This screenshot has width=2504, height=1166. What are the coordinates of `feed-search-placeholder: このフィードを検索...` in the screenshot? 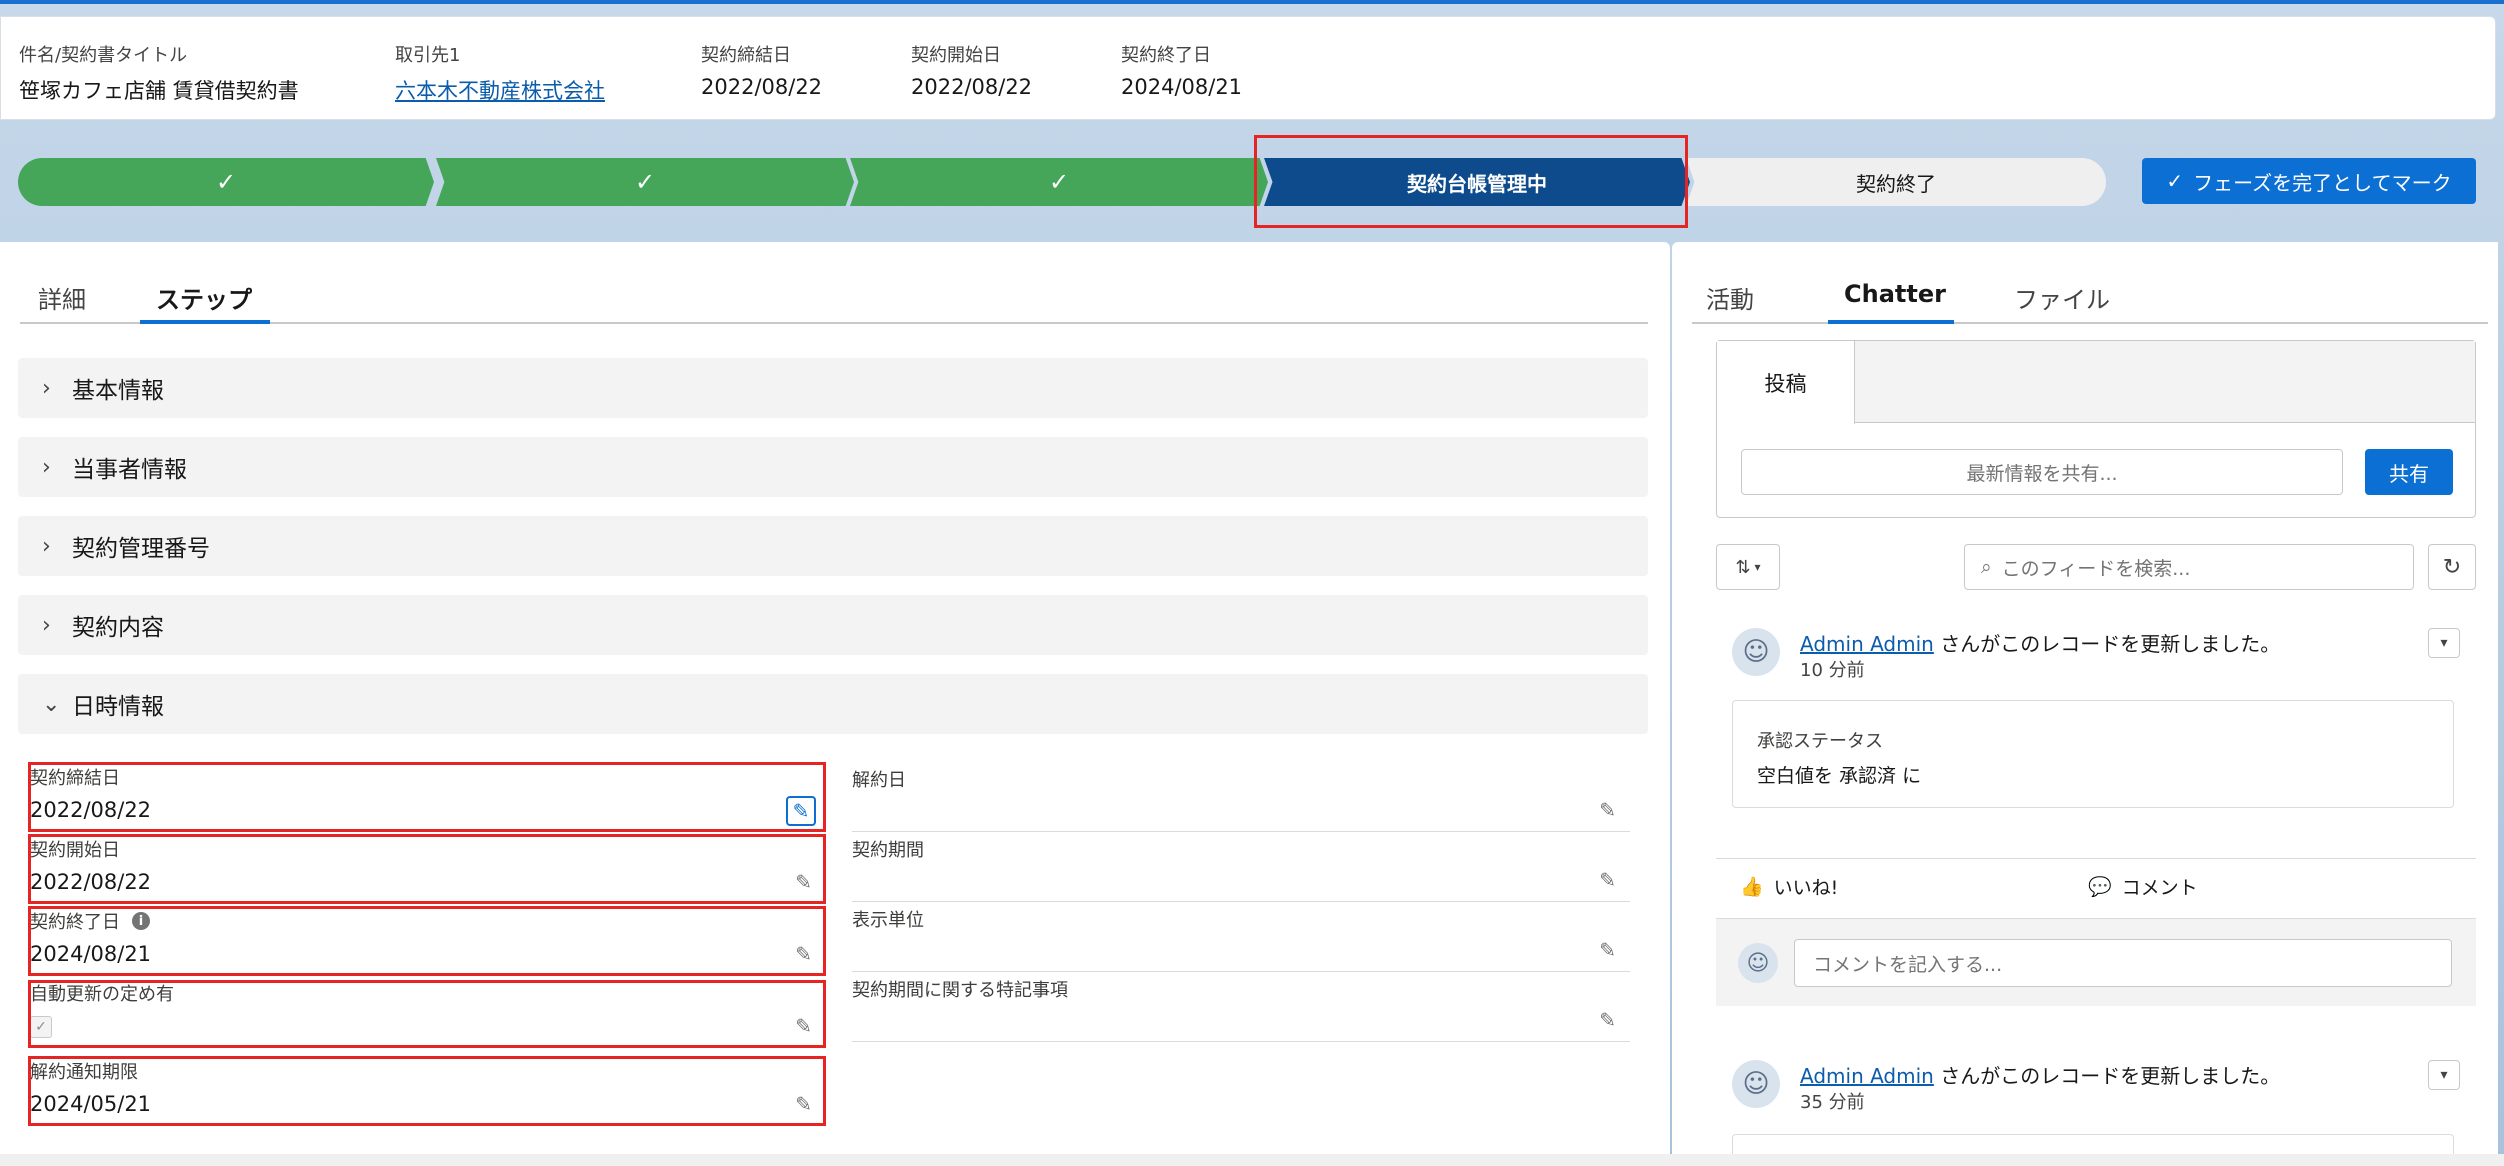 It's located at (2096, 568).